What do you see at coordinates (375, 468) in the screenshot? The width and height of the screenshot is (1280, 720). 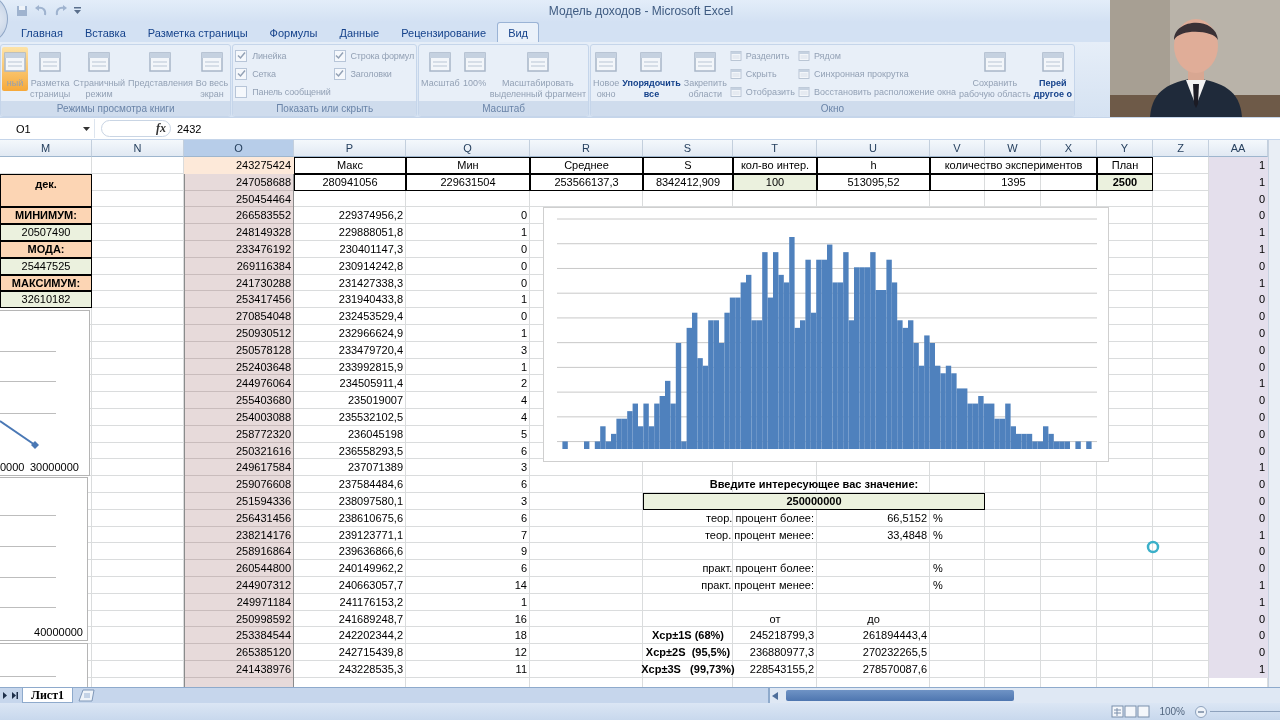 I see `table-cell-text: 237071389` at bounding box center [375, 468].